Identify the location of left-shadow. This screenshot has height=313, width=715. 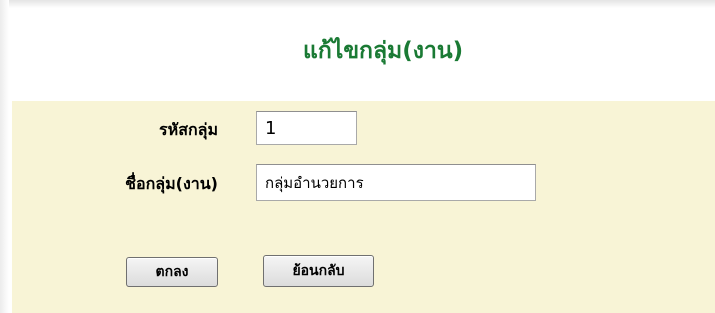
(4, 156).